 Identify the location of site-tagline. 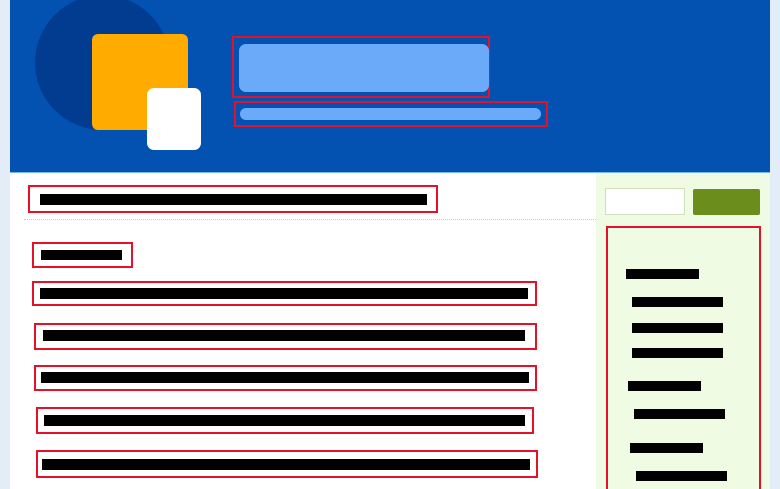
(390, 114).